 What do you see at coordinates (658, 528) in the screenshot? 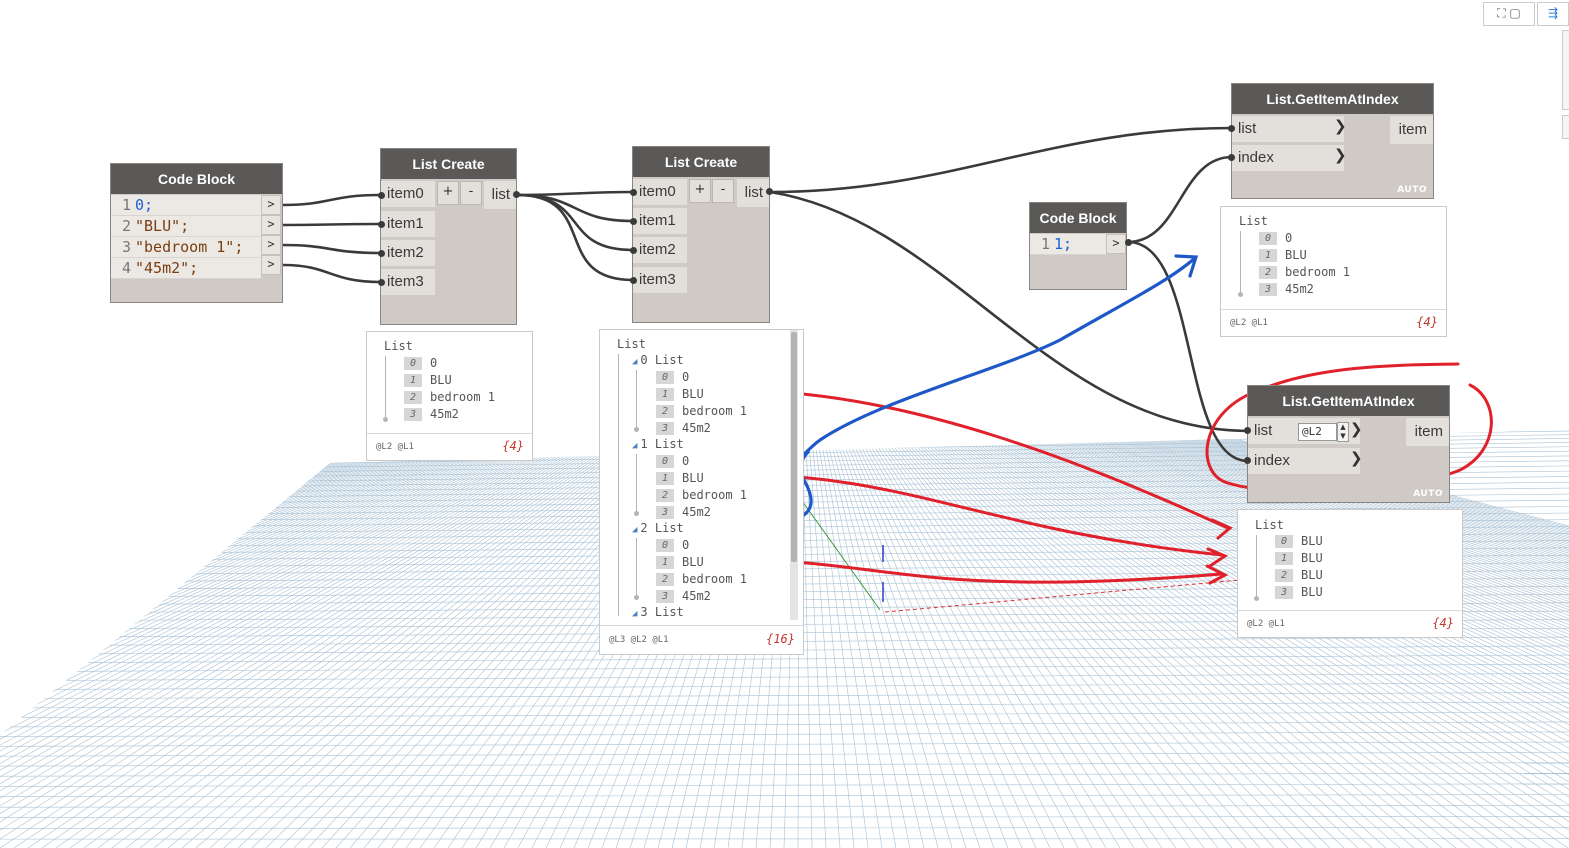
I see `sublist-header: ◢ 2 List` at bounding box center [658, 528].